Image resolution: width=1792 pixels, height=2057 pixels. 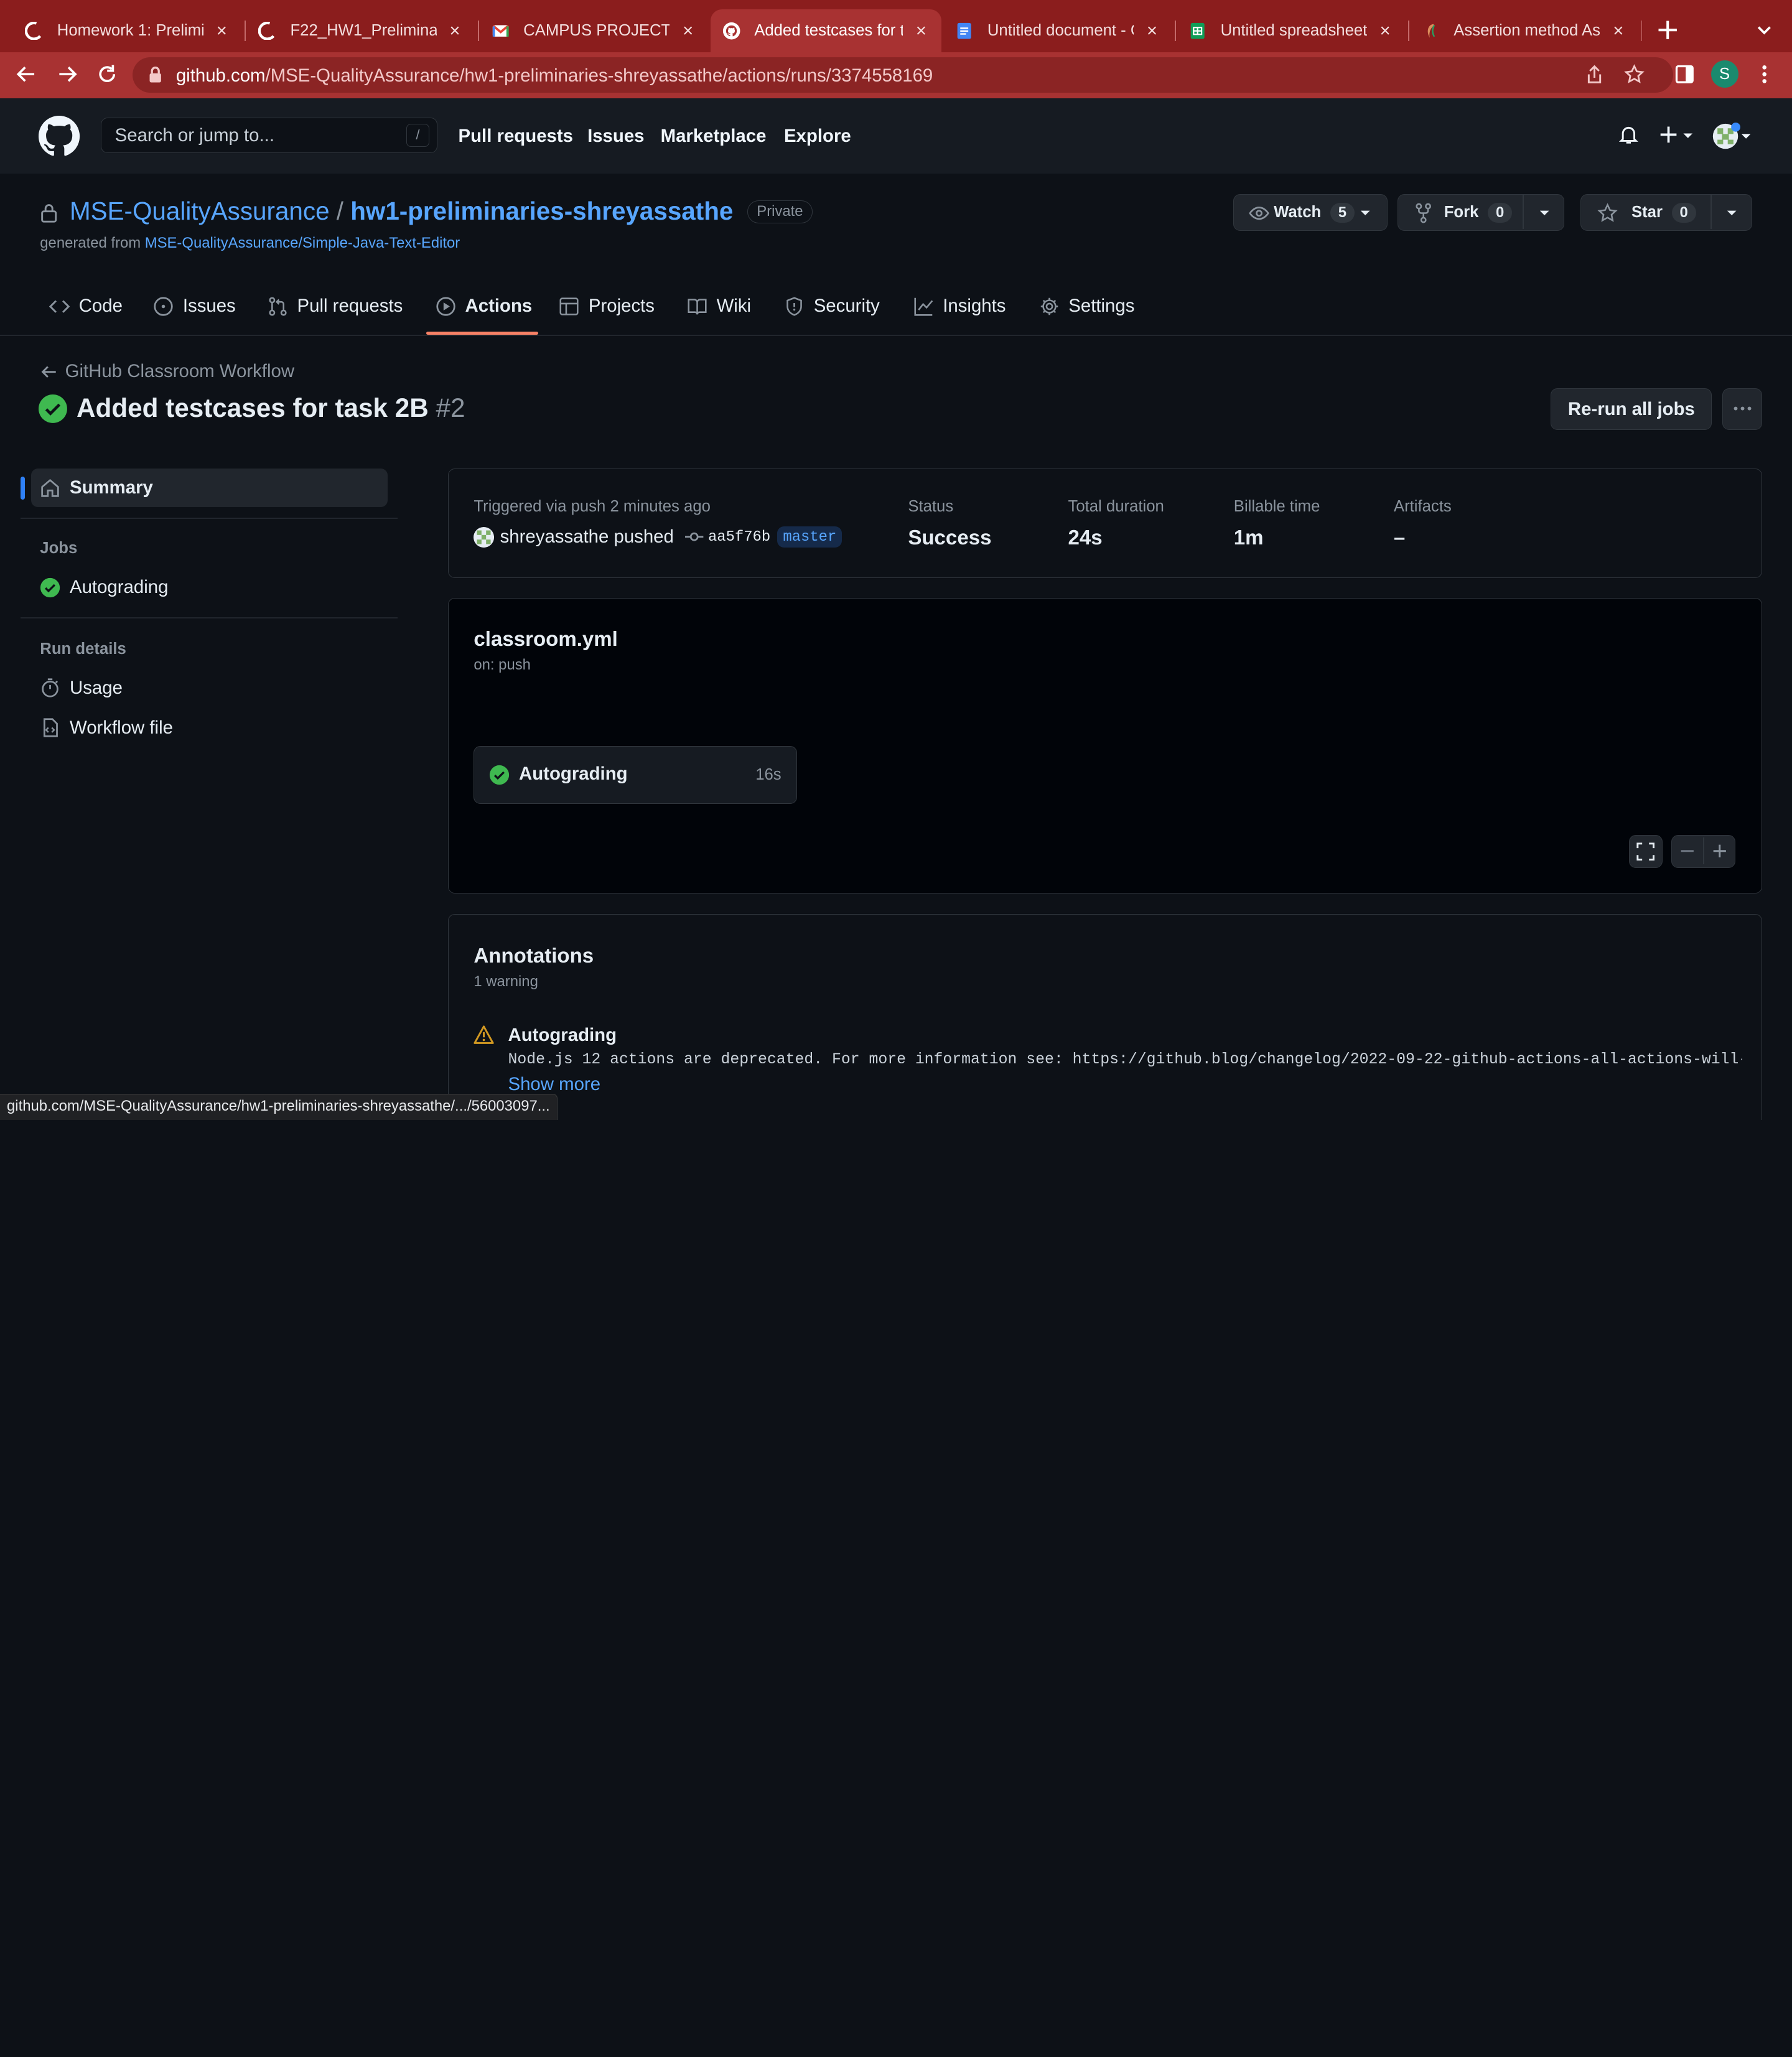 I want to click on tab-wiki: Wiki, so click(x=719, y=306).